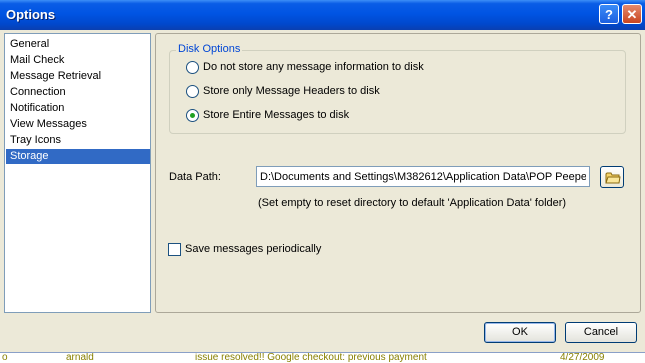  I want to click on sidebar-item-mail-check: Mail Check, so click(78, 60).